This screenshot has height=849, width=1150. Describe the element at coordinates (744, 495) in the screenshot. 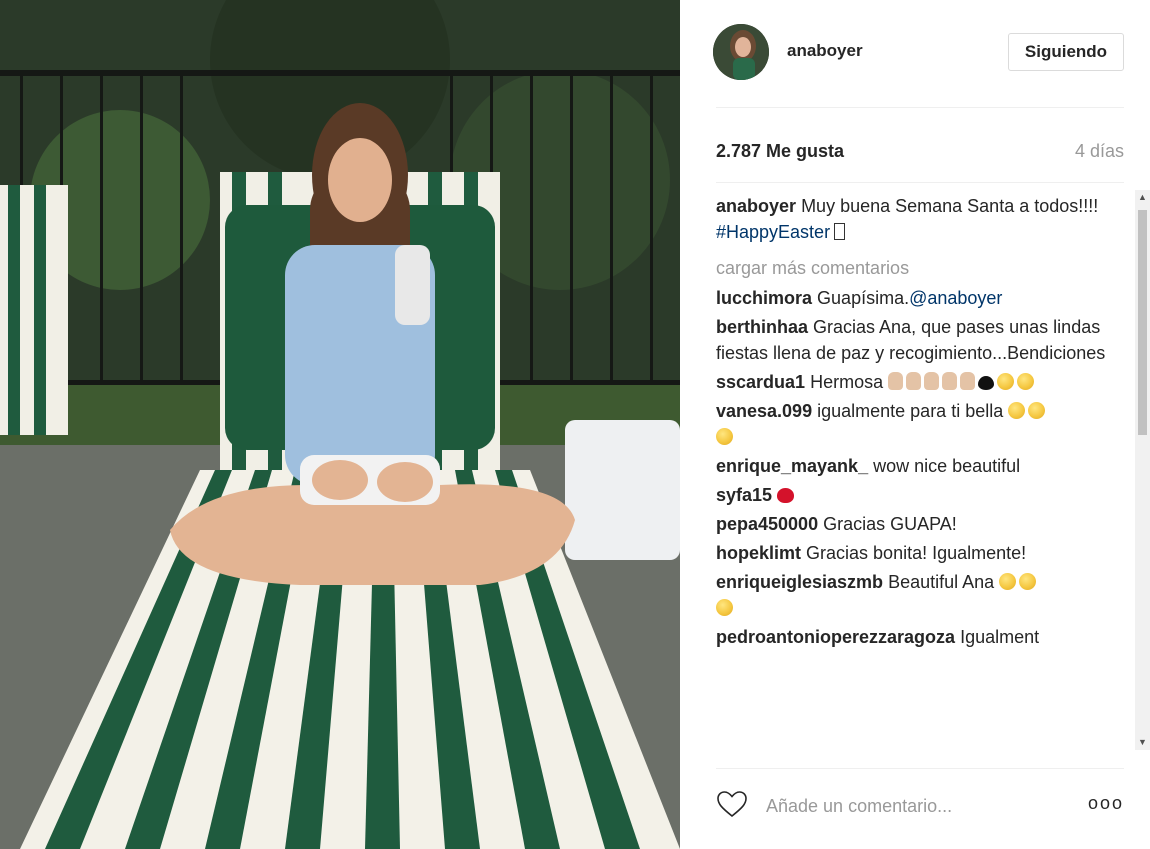

I see `comment-username: syfa15` at that location.